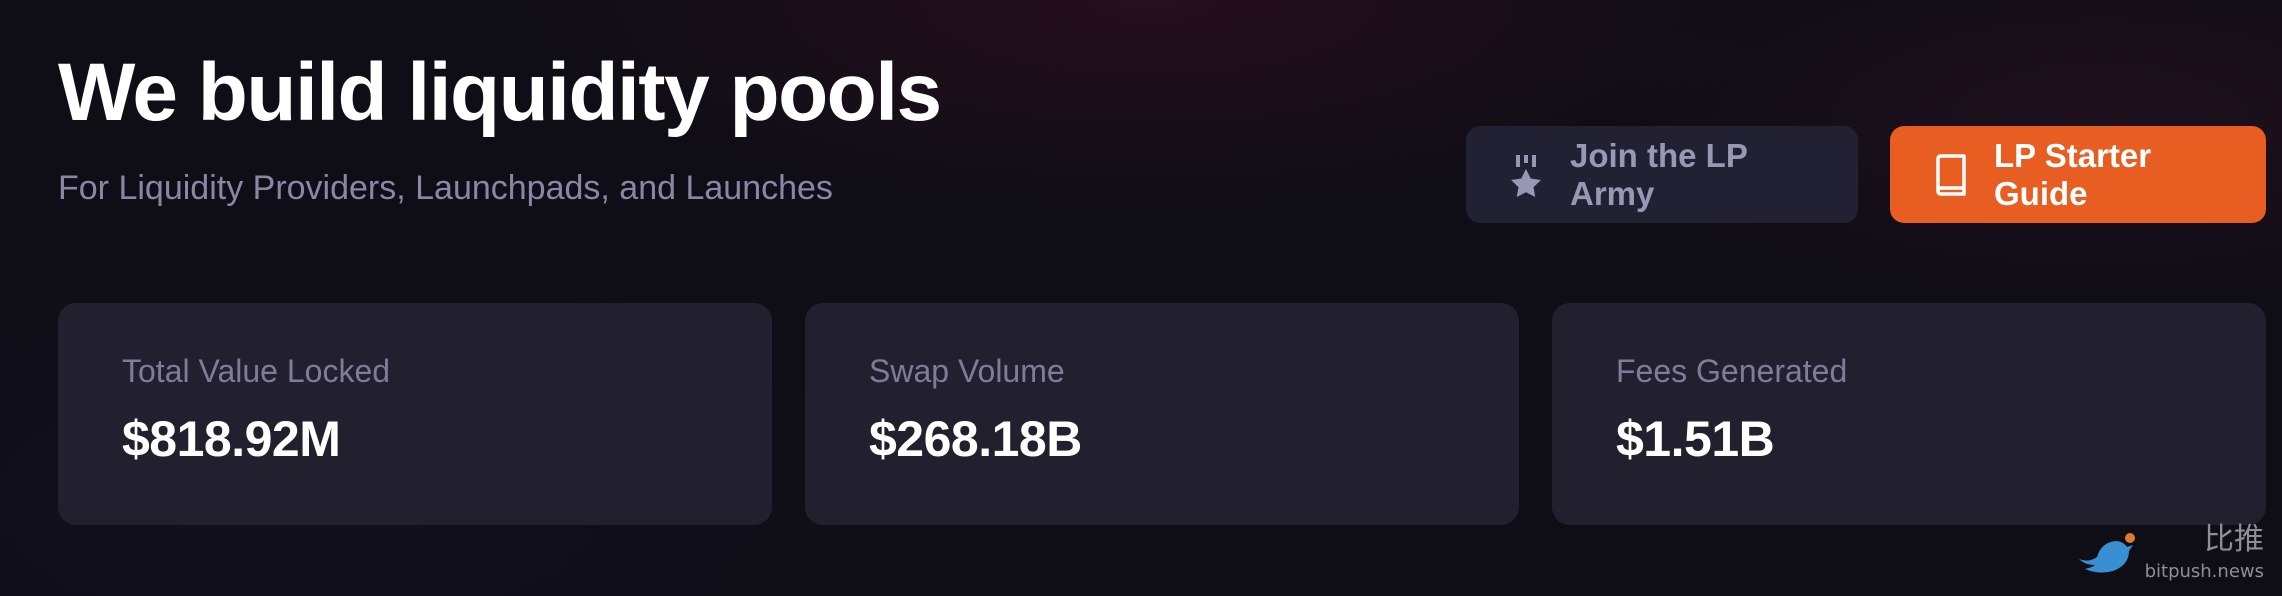 Image resolution: width=2282 pixels, height=596 pixels. Describe the element at coordinates (1950, 175) in the screenshot. I see `book-icon` at that location.